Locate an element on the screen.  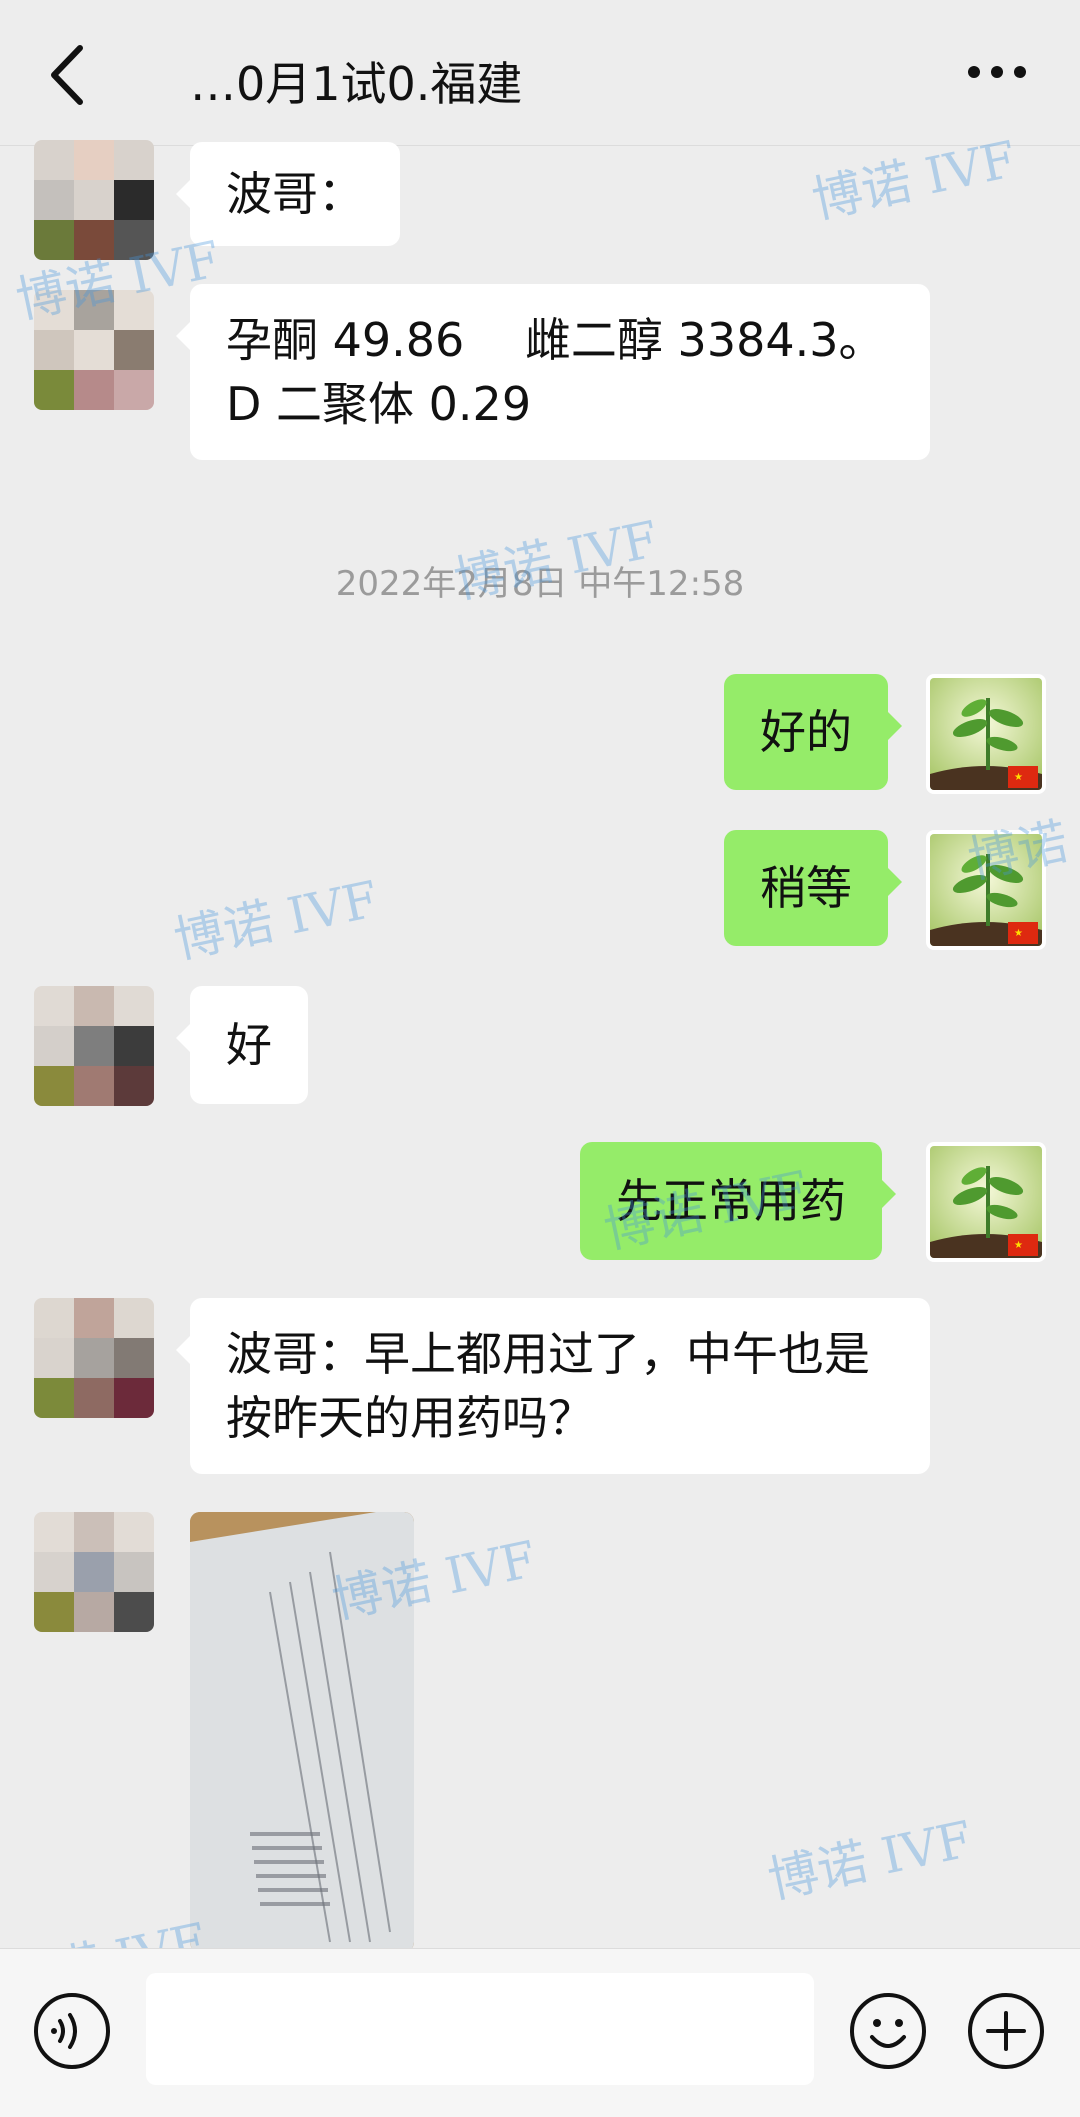
message-text: 波哥： is located at coordinates (295, 194).